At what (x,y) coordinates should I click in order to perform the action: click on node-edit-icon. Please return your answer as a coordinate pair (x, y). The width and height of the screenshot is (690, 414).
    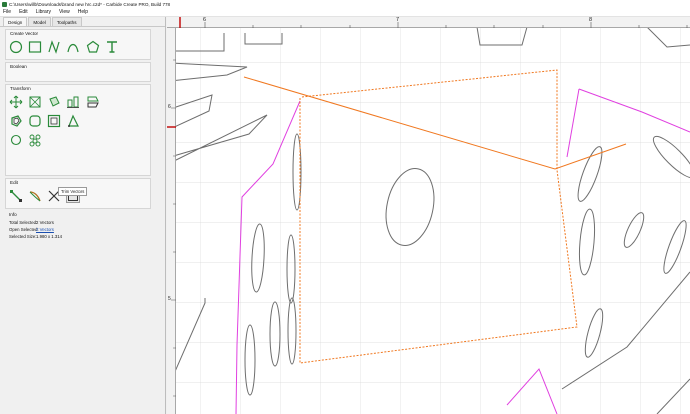
    Looking at the image, I should click on (16, 196).